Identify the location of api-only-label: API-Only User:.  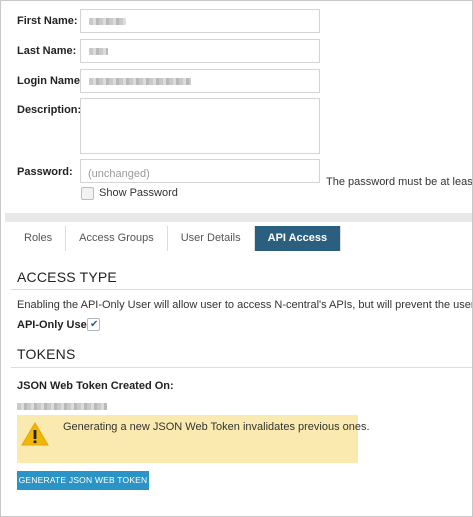
(56, 325).